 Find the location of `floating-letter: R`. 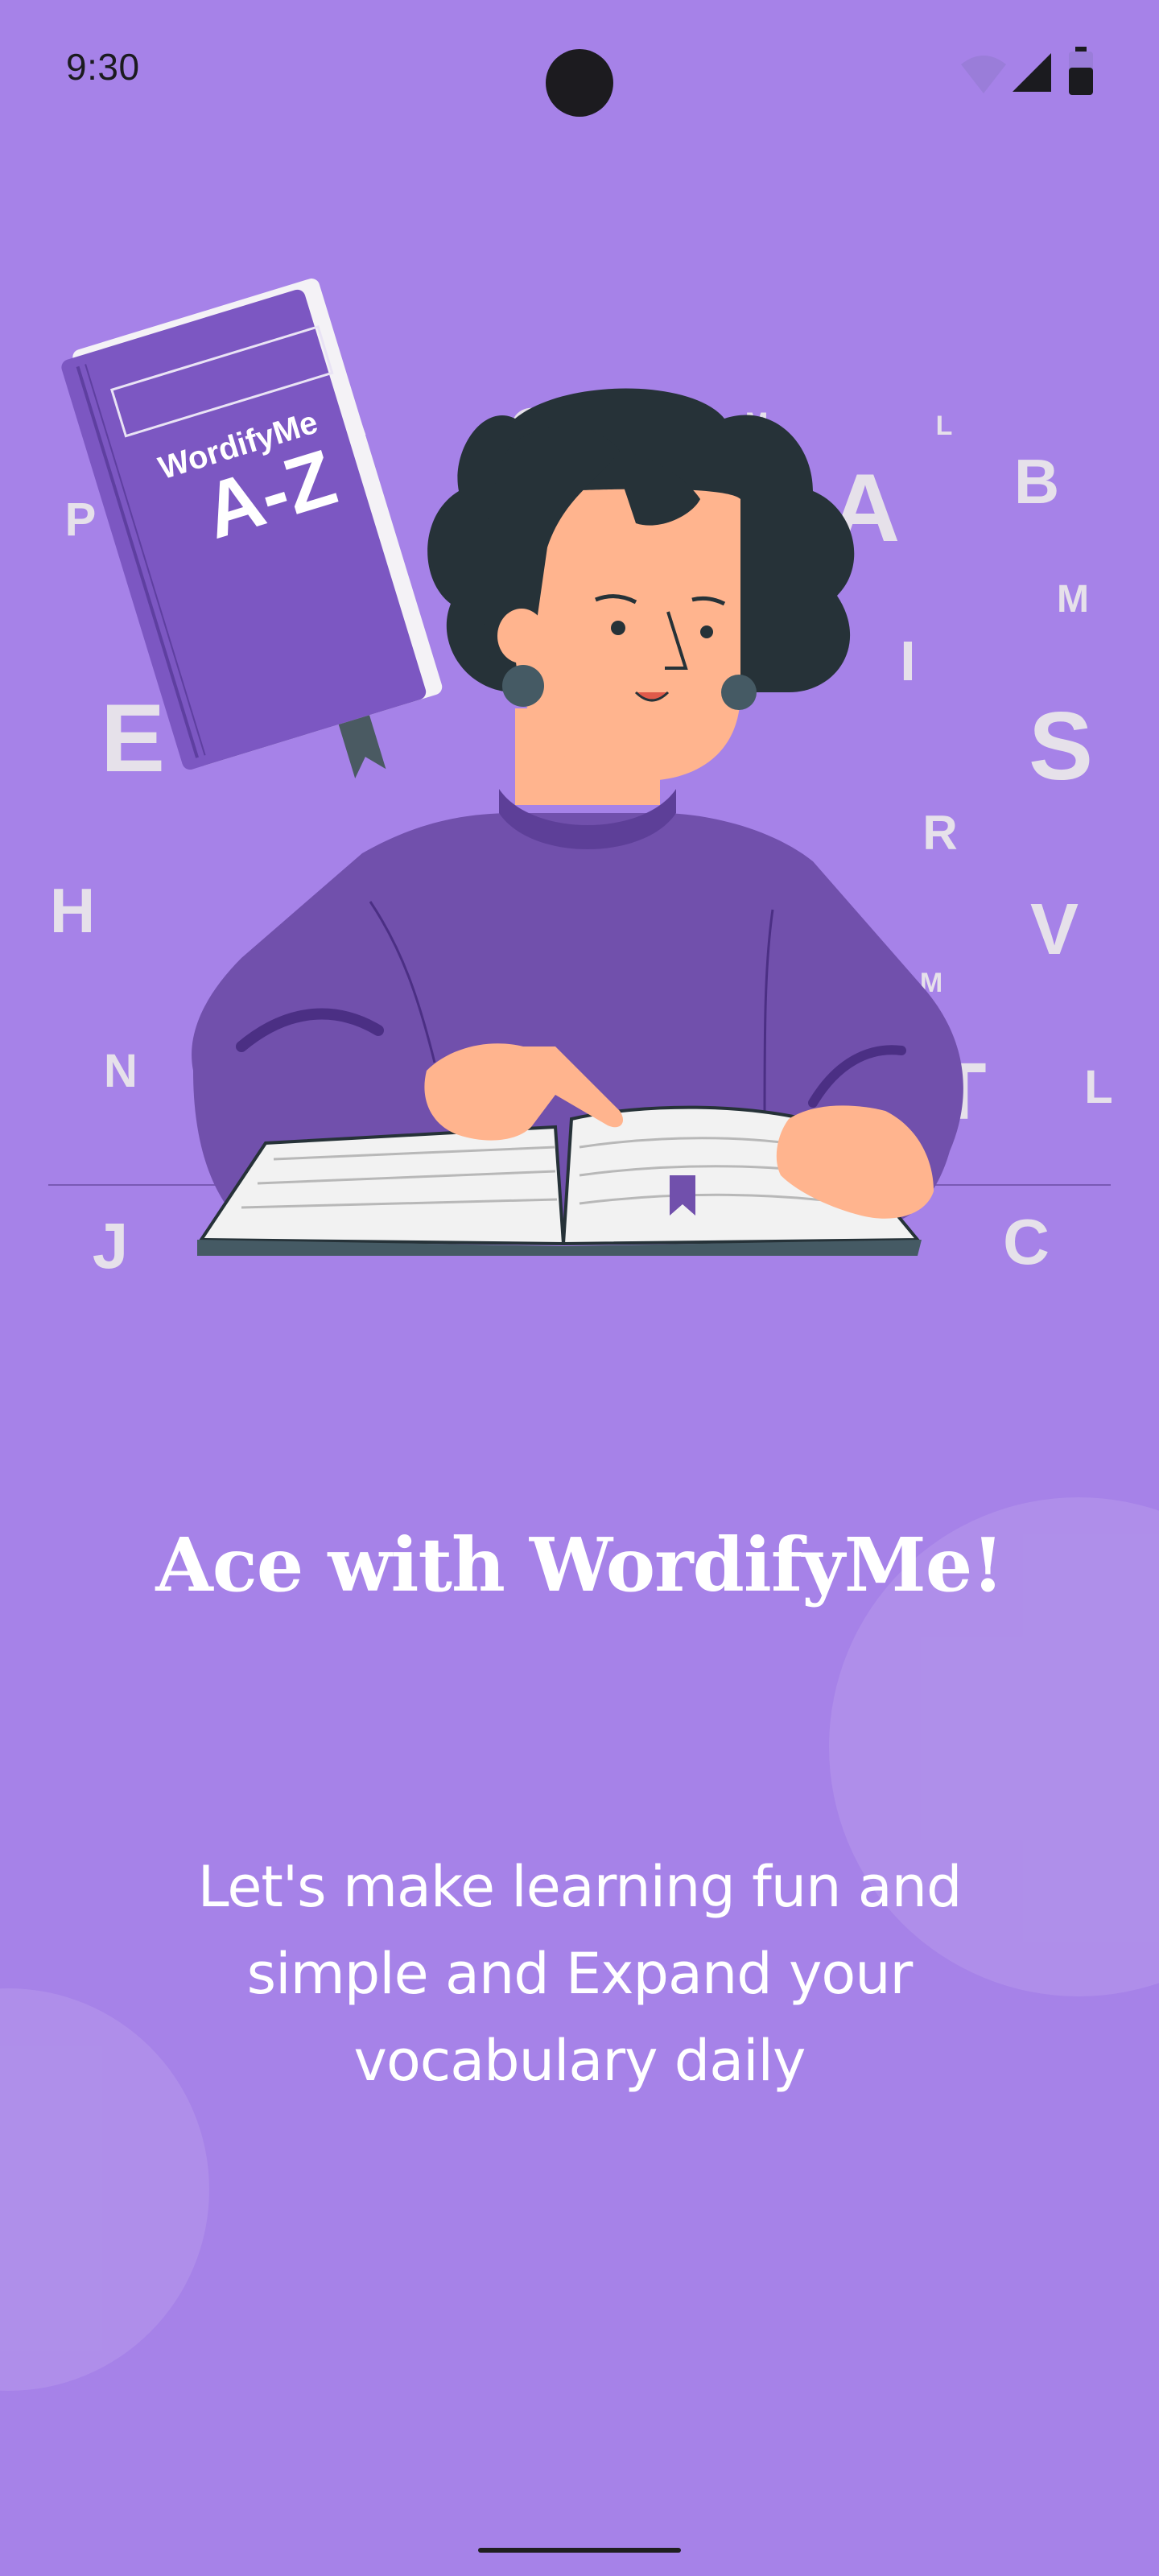

floating-letter: R is located at coordinates (939, 833).